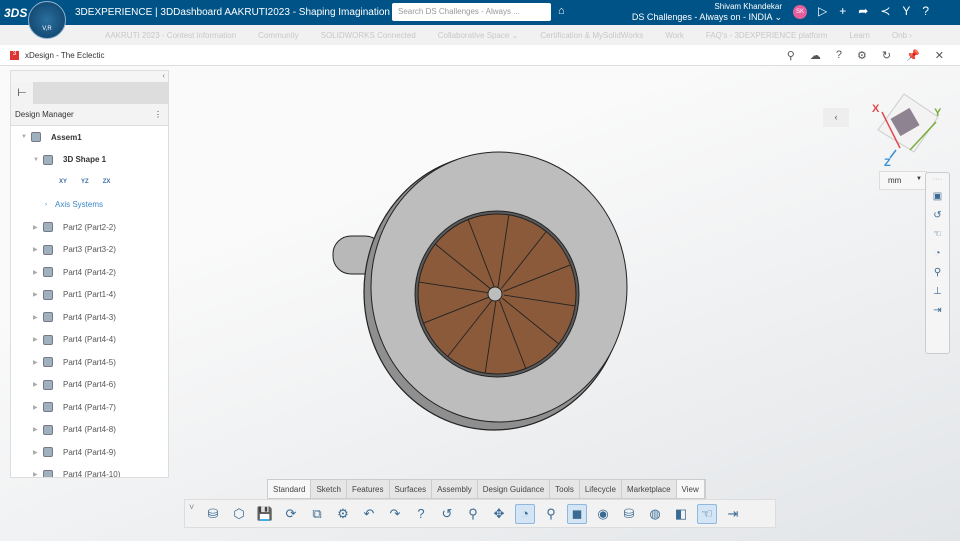 Image resolution: width=960 pixels, height=541 pixels. What do you see at coordinates (47, 20) in the screenshot?
I see `compass-button: V,R` at bounding box center [47, 20].